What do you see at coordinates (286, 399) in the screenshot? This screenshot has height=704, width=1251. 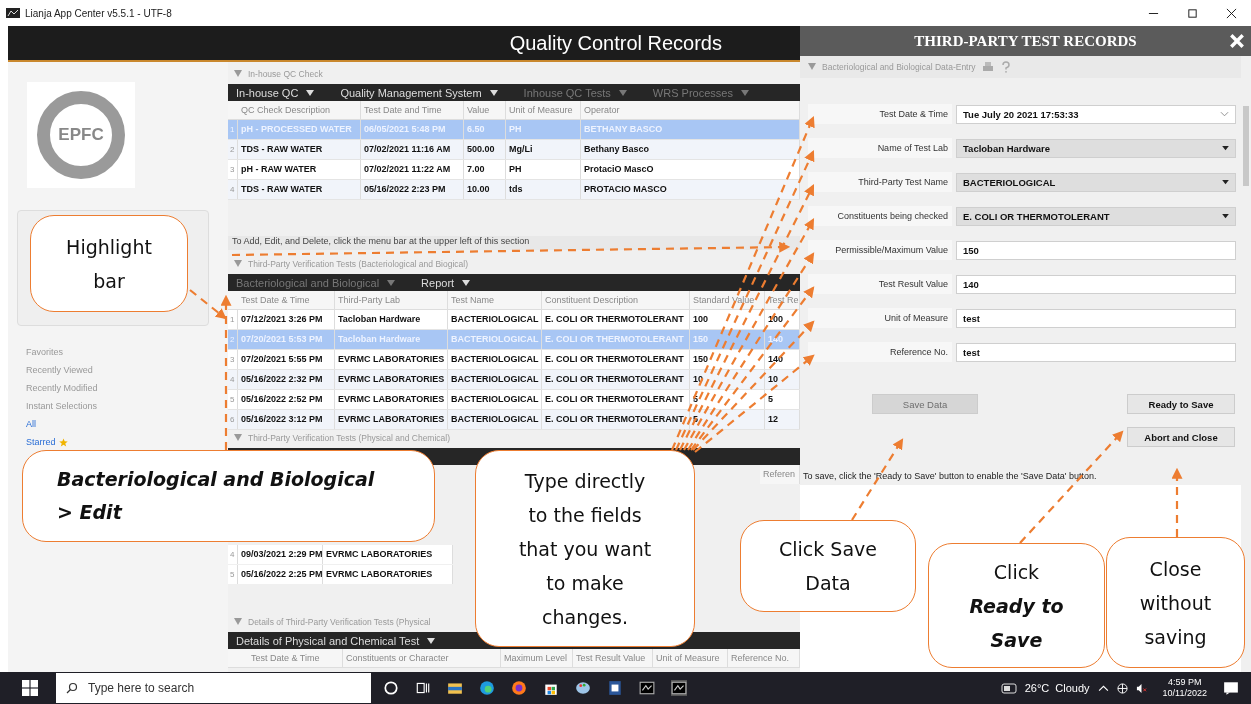 I see `table-cell: 05/16/2022 2:52 PM` at bounding box center [286, 399].